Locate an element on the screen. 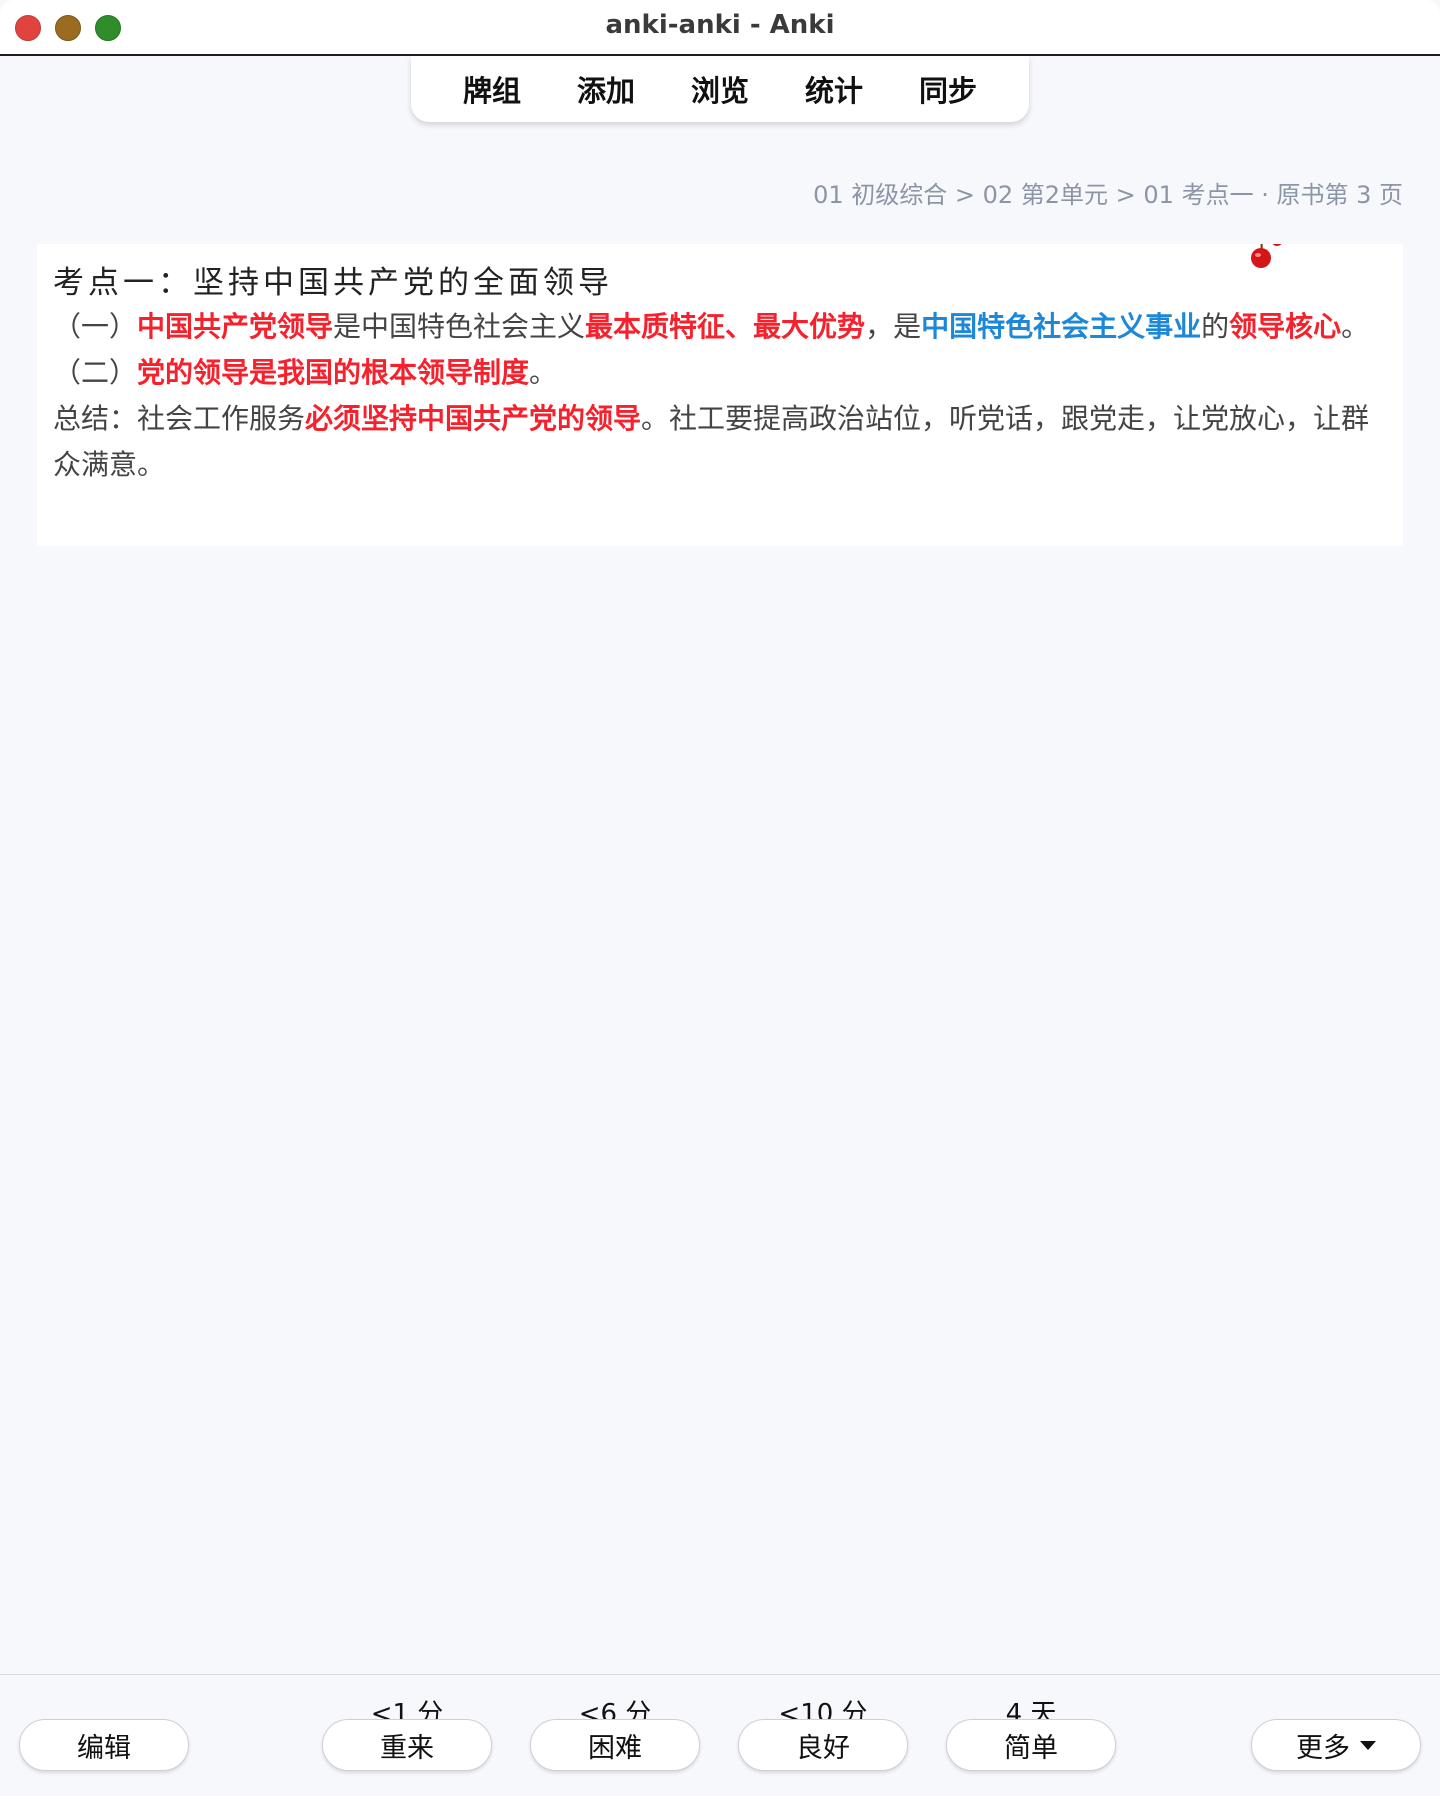 Image resolution: width=1440 pixels, height=1796 pixels. highlight-red: 最本质特征、最大优势 is located at coordinates (725, 326).